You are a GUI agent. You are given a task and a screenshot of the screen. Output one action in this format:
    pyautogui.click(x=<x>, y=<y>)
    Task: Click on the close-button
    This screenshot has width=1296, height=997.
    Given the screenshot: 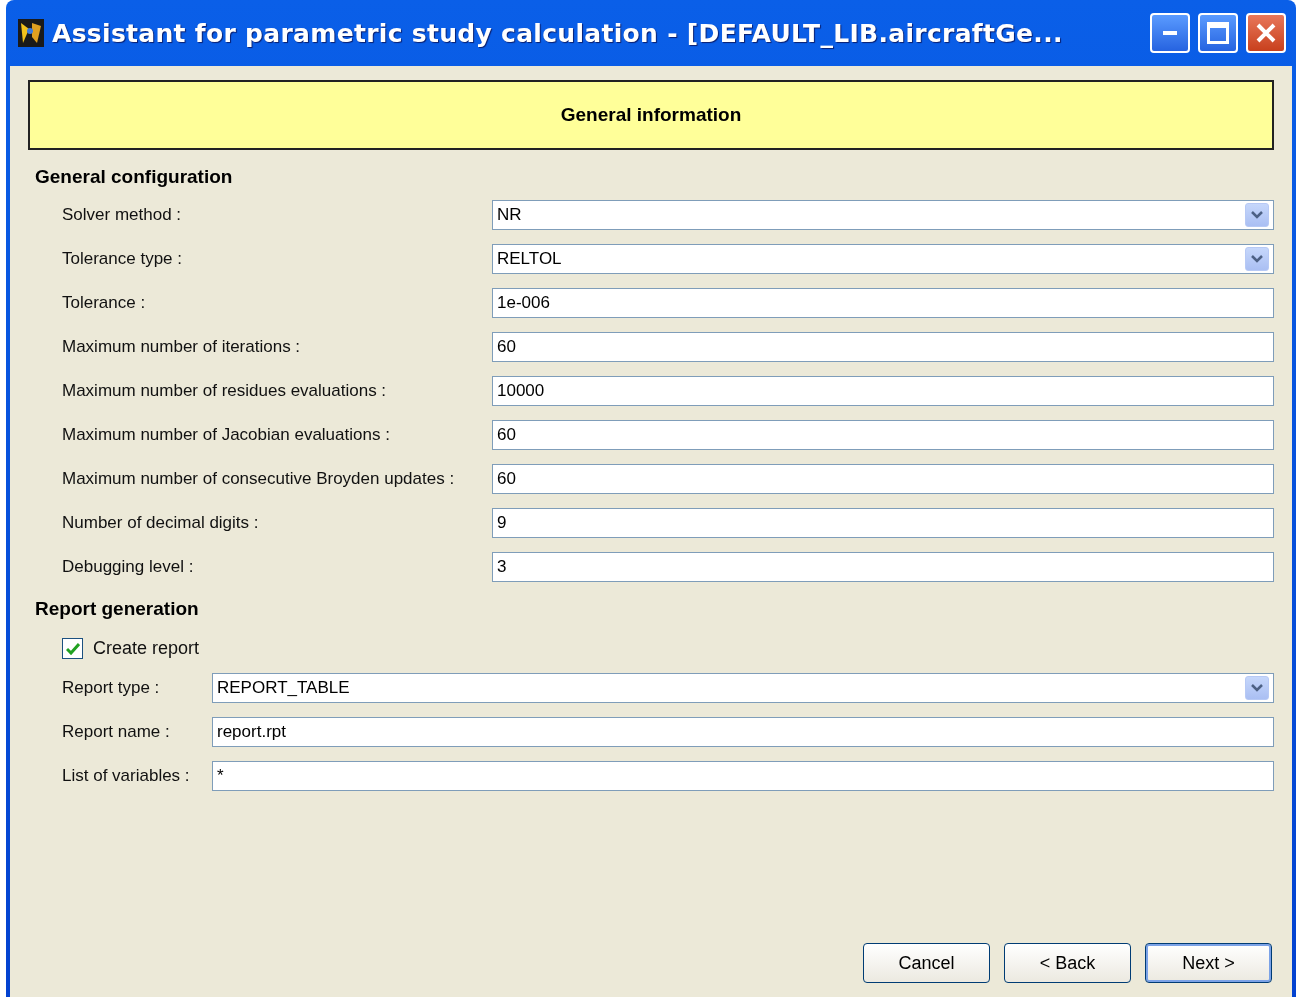 What is the action you would take?
    pyautogui.click(x=1266, y=33)
    